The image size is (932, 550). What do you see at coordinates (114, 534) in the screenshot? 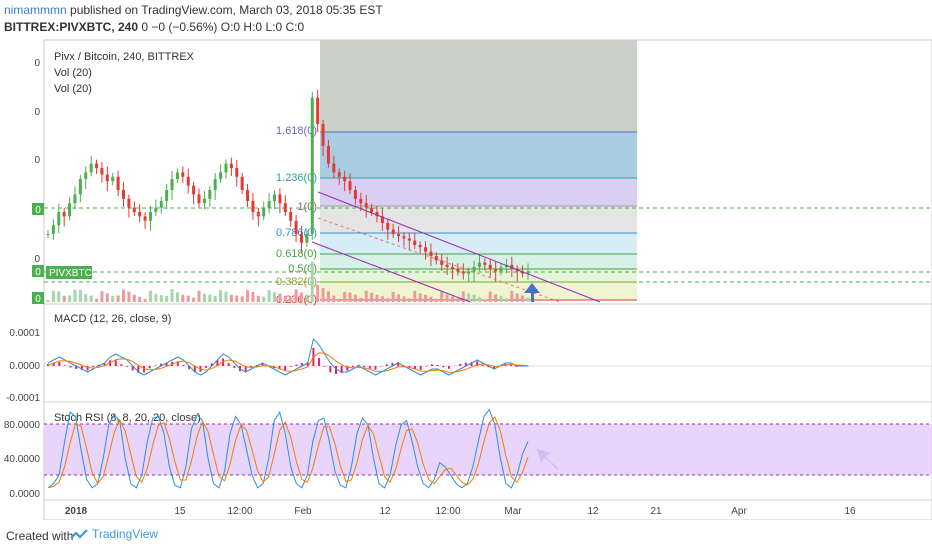
I see `tradingview-link: TradingView` at bounding box center [114, 534].